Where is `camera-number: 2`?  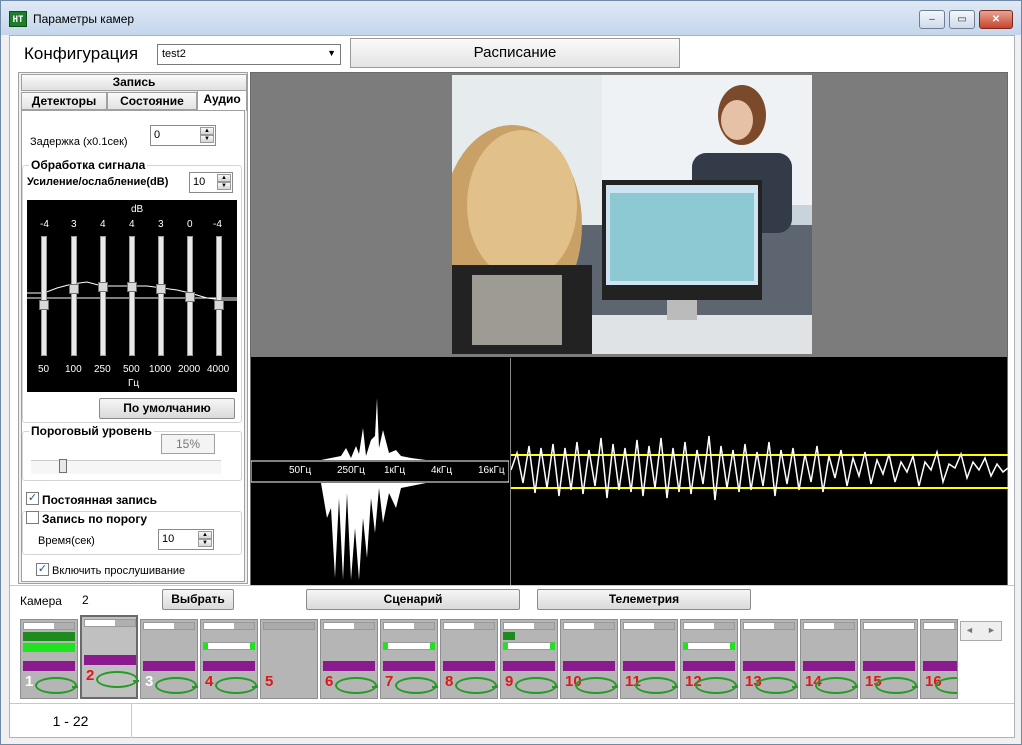 camera-number: 2 is located at coordinates (90, 675).